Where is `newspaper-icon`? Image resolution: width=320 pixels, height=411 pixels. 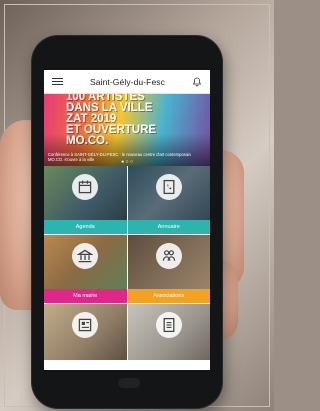
newspaper-icon is located at coordinates (85, 325).